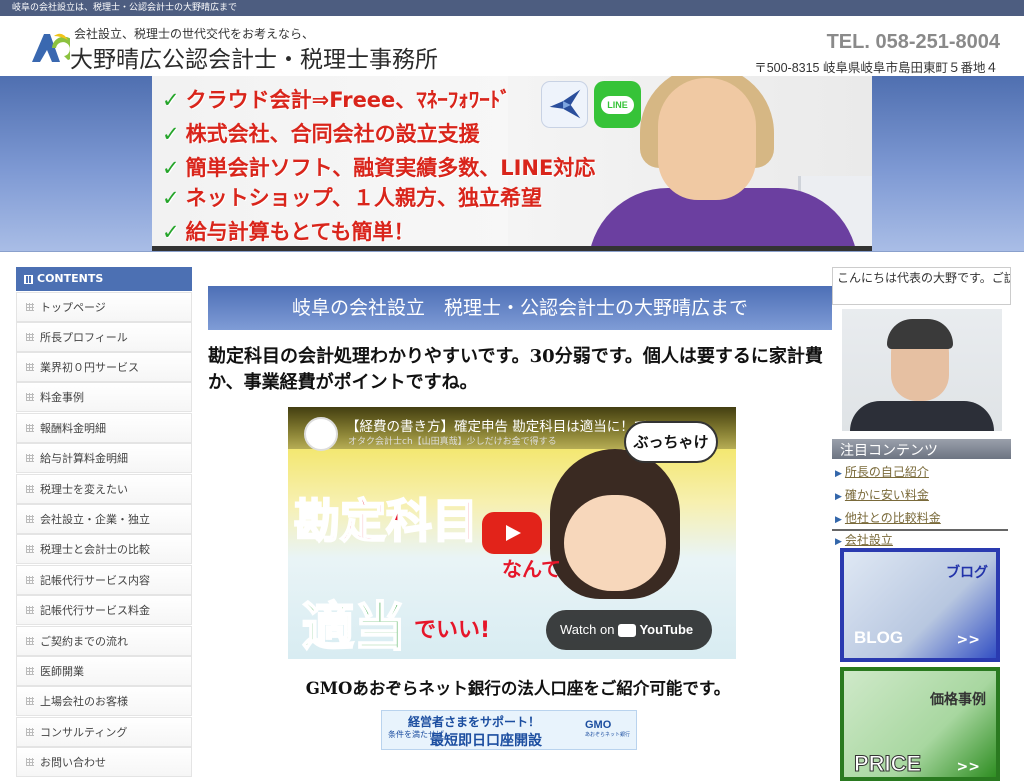  Describe the element at coordinates (321, 134) in the screenshot. I see `banner-line: ✓ 株式会社、合同会社の設立支援` at that location.